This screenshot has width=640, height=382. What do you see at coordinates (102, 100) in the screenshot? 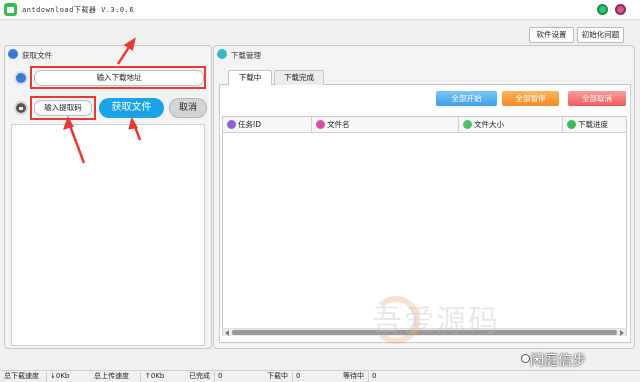
I see `annotation-arrows` at bounding box center [102, 100].